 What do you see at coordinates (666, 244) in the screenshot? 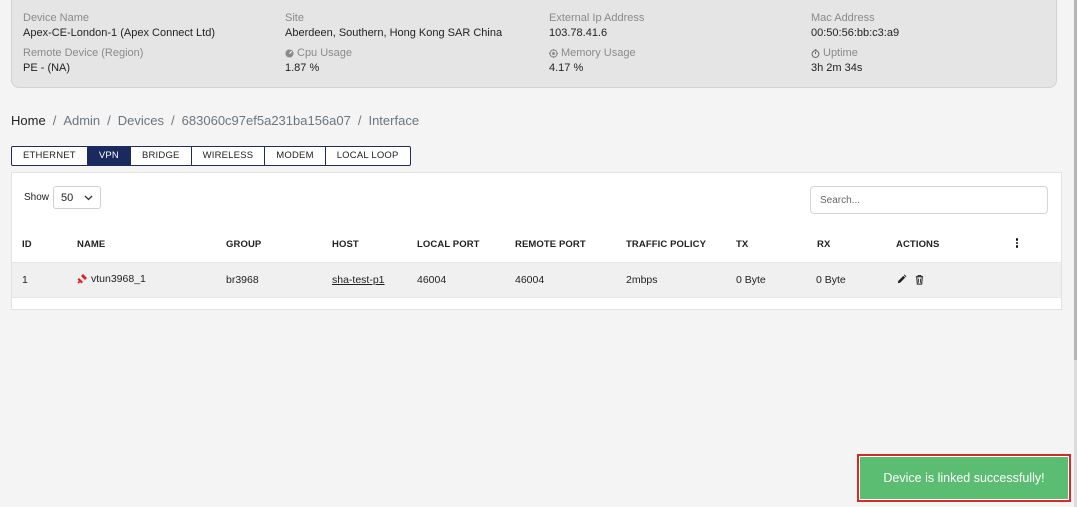
I see `col-traffic-policy: TRAFFIC POLICY` at bounding box center [666, 244].